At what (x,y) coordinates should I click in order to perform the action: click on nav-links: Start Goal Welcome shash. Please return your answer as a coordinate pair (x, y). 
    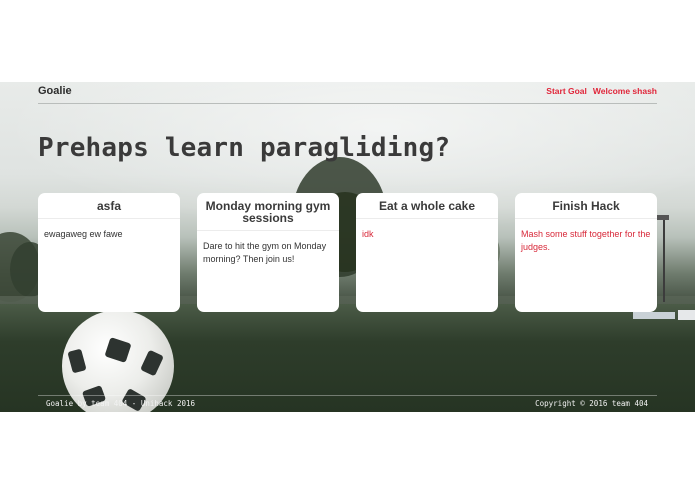
    Looking at the image, I should click on (601, 91).